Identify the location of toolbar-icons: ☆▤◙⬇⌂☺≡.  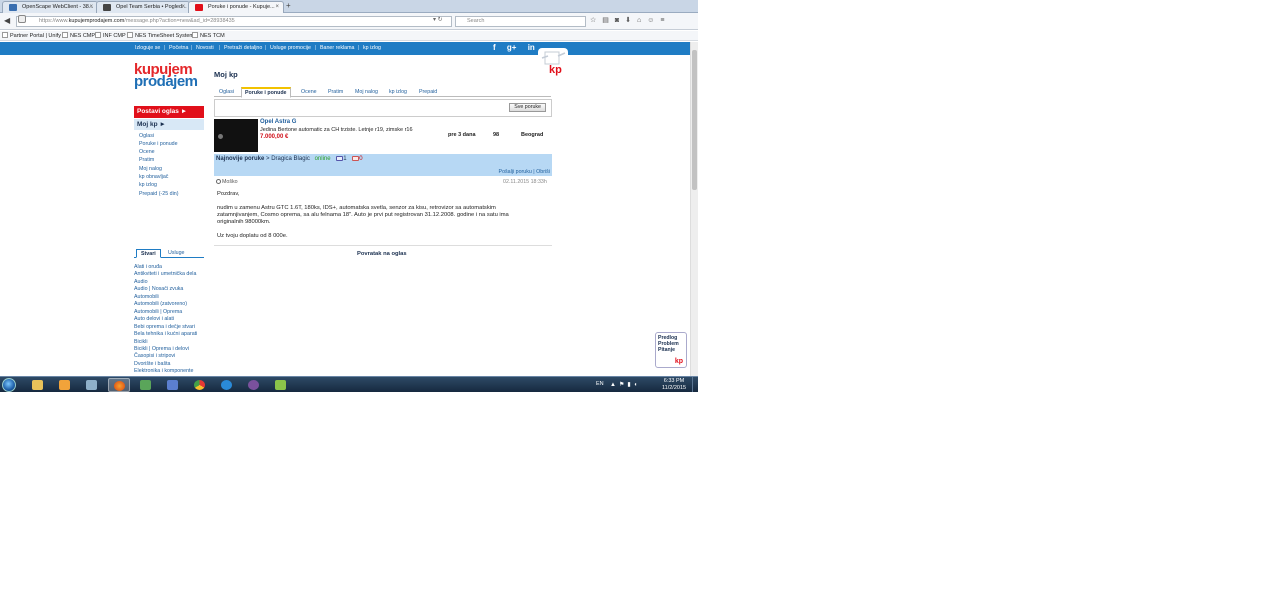
(630, 20).